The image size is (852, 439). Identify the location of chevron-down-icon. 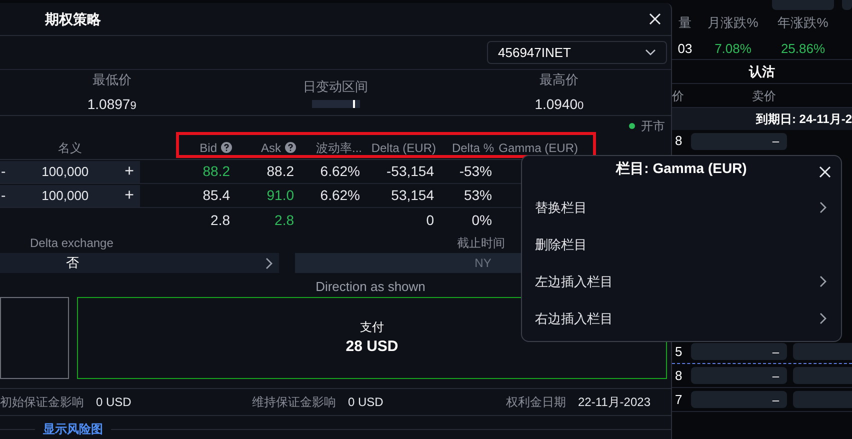
(650, 52).